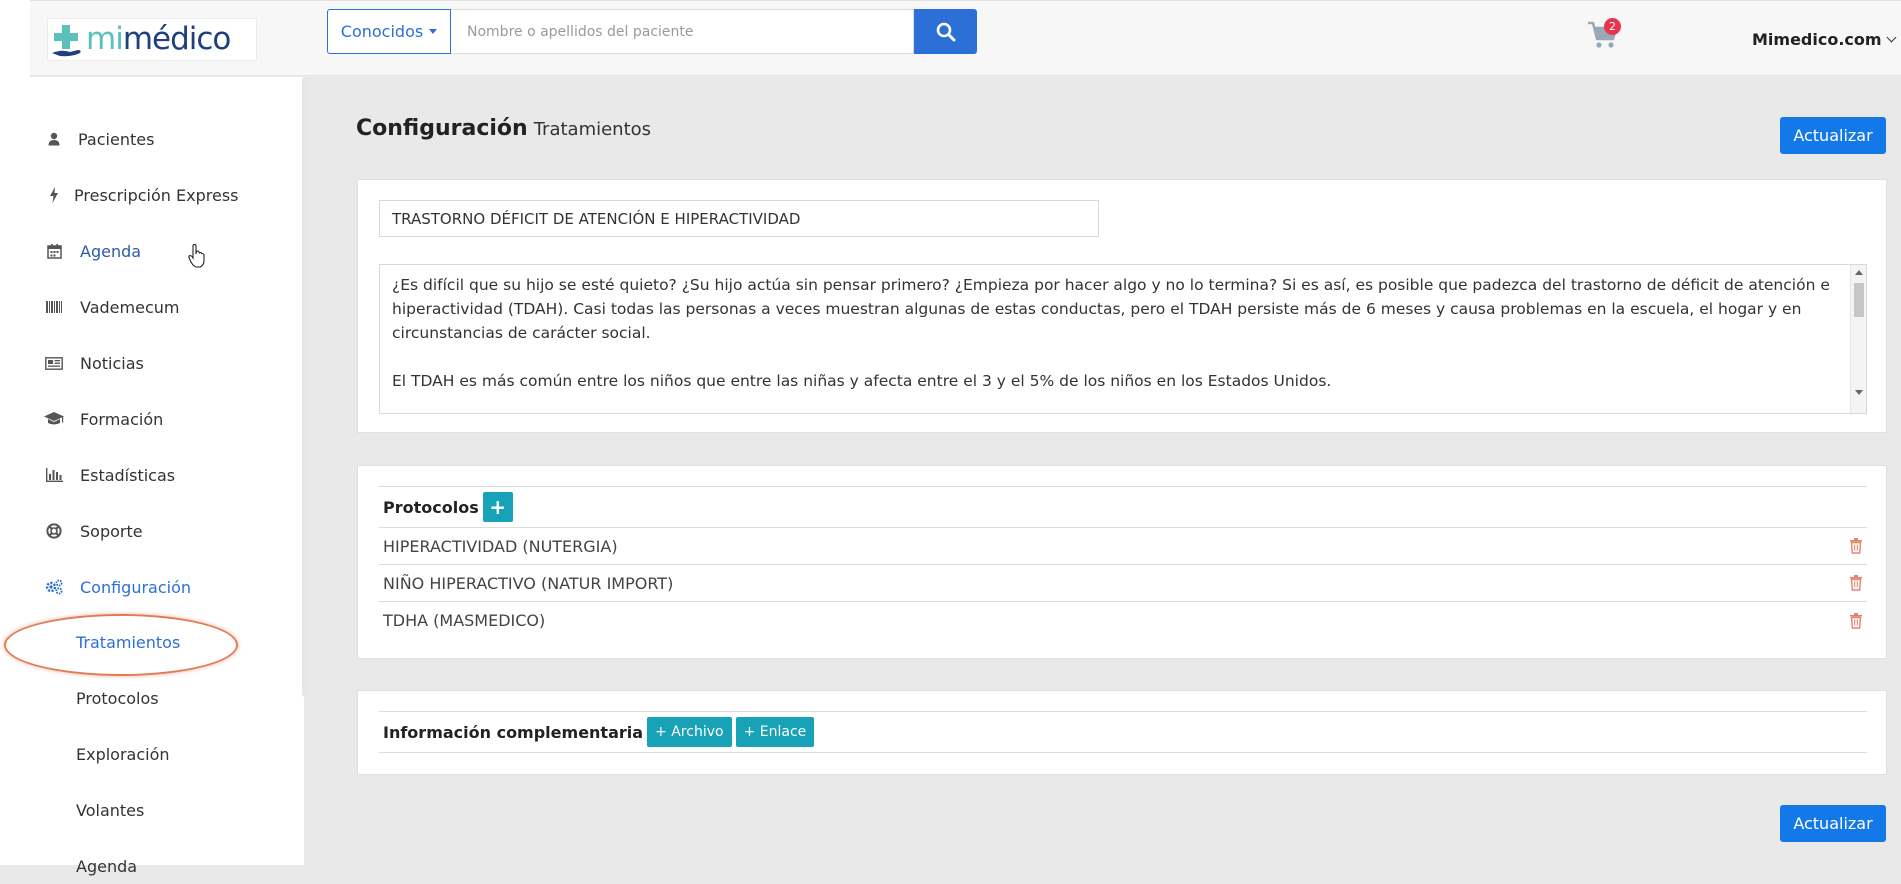  What do you see at coordinates (1833, 135) in the screenshot?
I see `update-button-top: Actualizar` at bounding box center [1833, 135].